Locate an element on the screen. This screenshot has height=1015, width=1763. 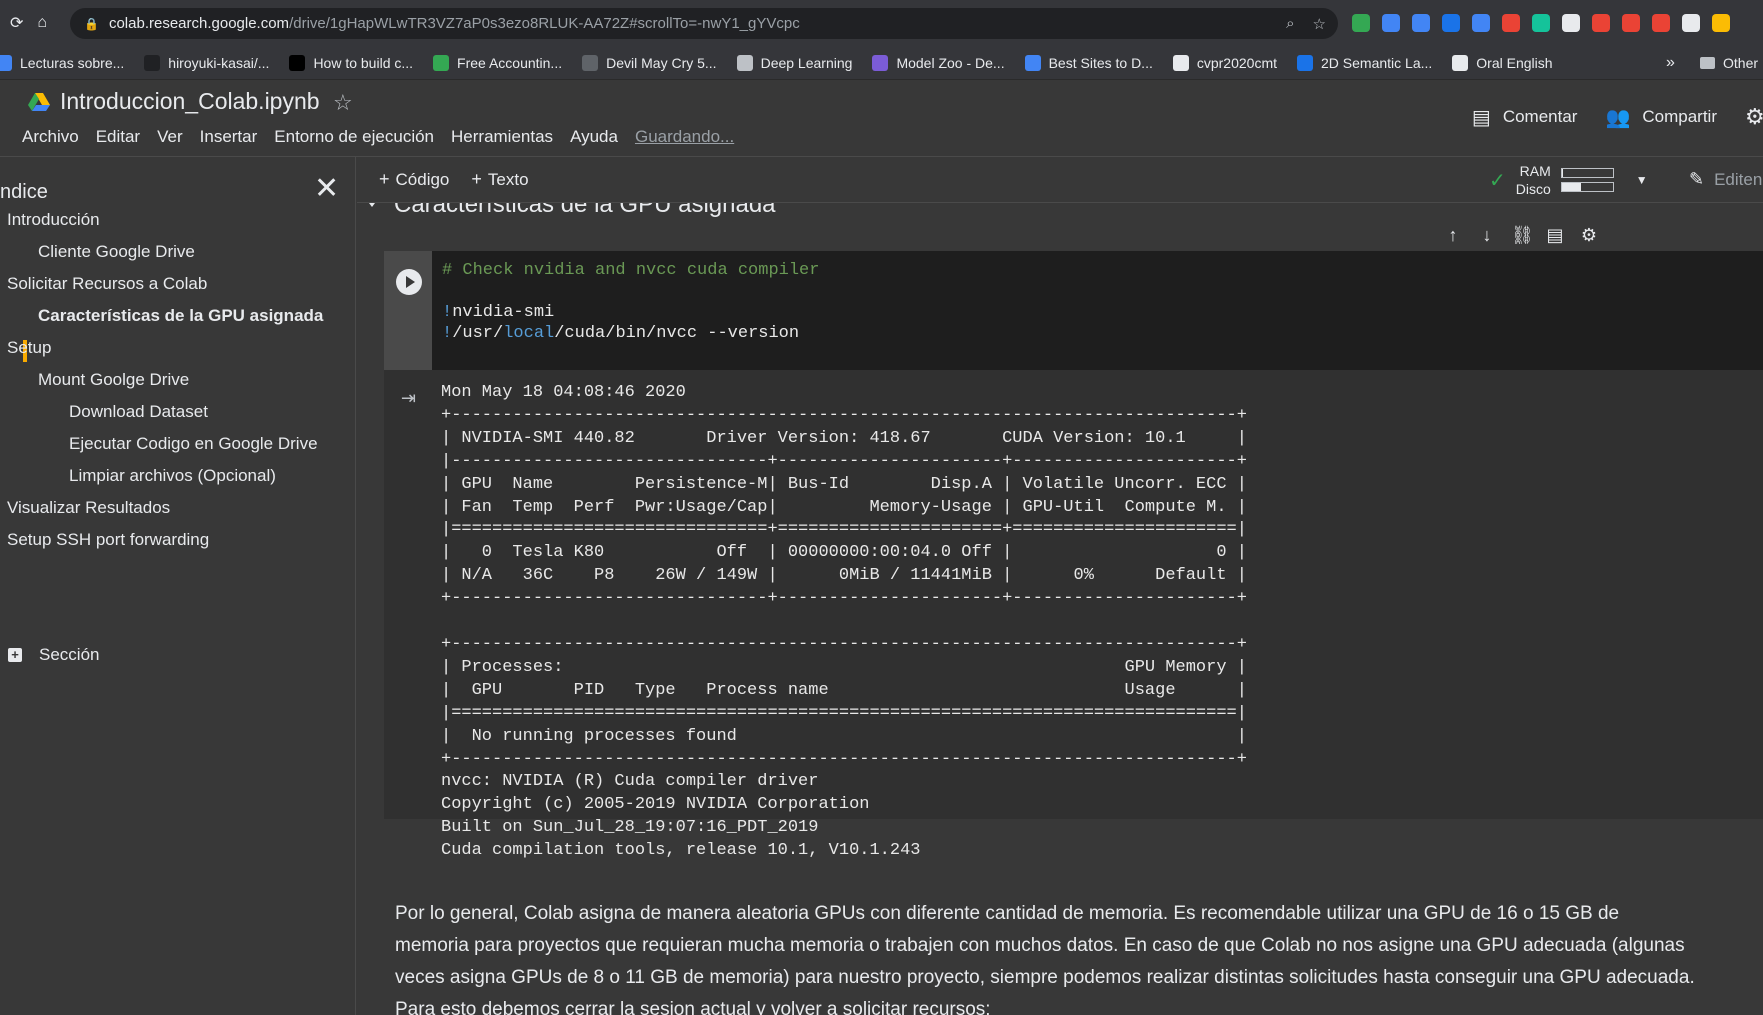
drive-icon is located at coordinates (39, 101).